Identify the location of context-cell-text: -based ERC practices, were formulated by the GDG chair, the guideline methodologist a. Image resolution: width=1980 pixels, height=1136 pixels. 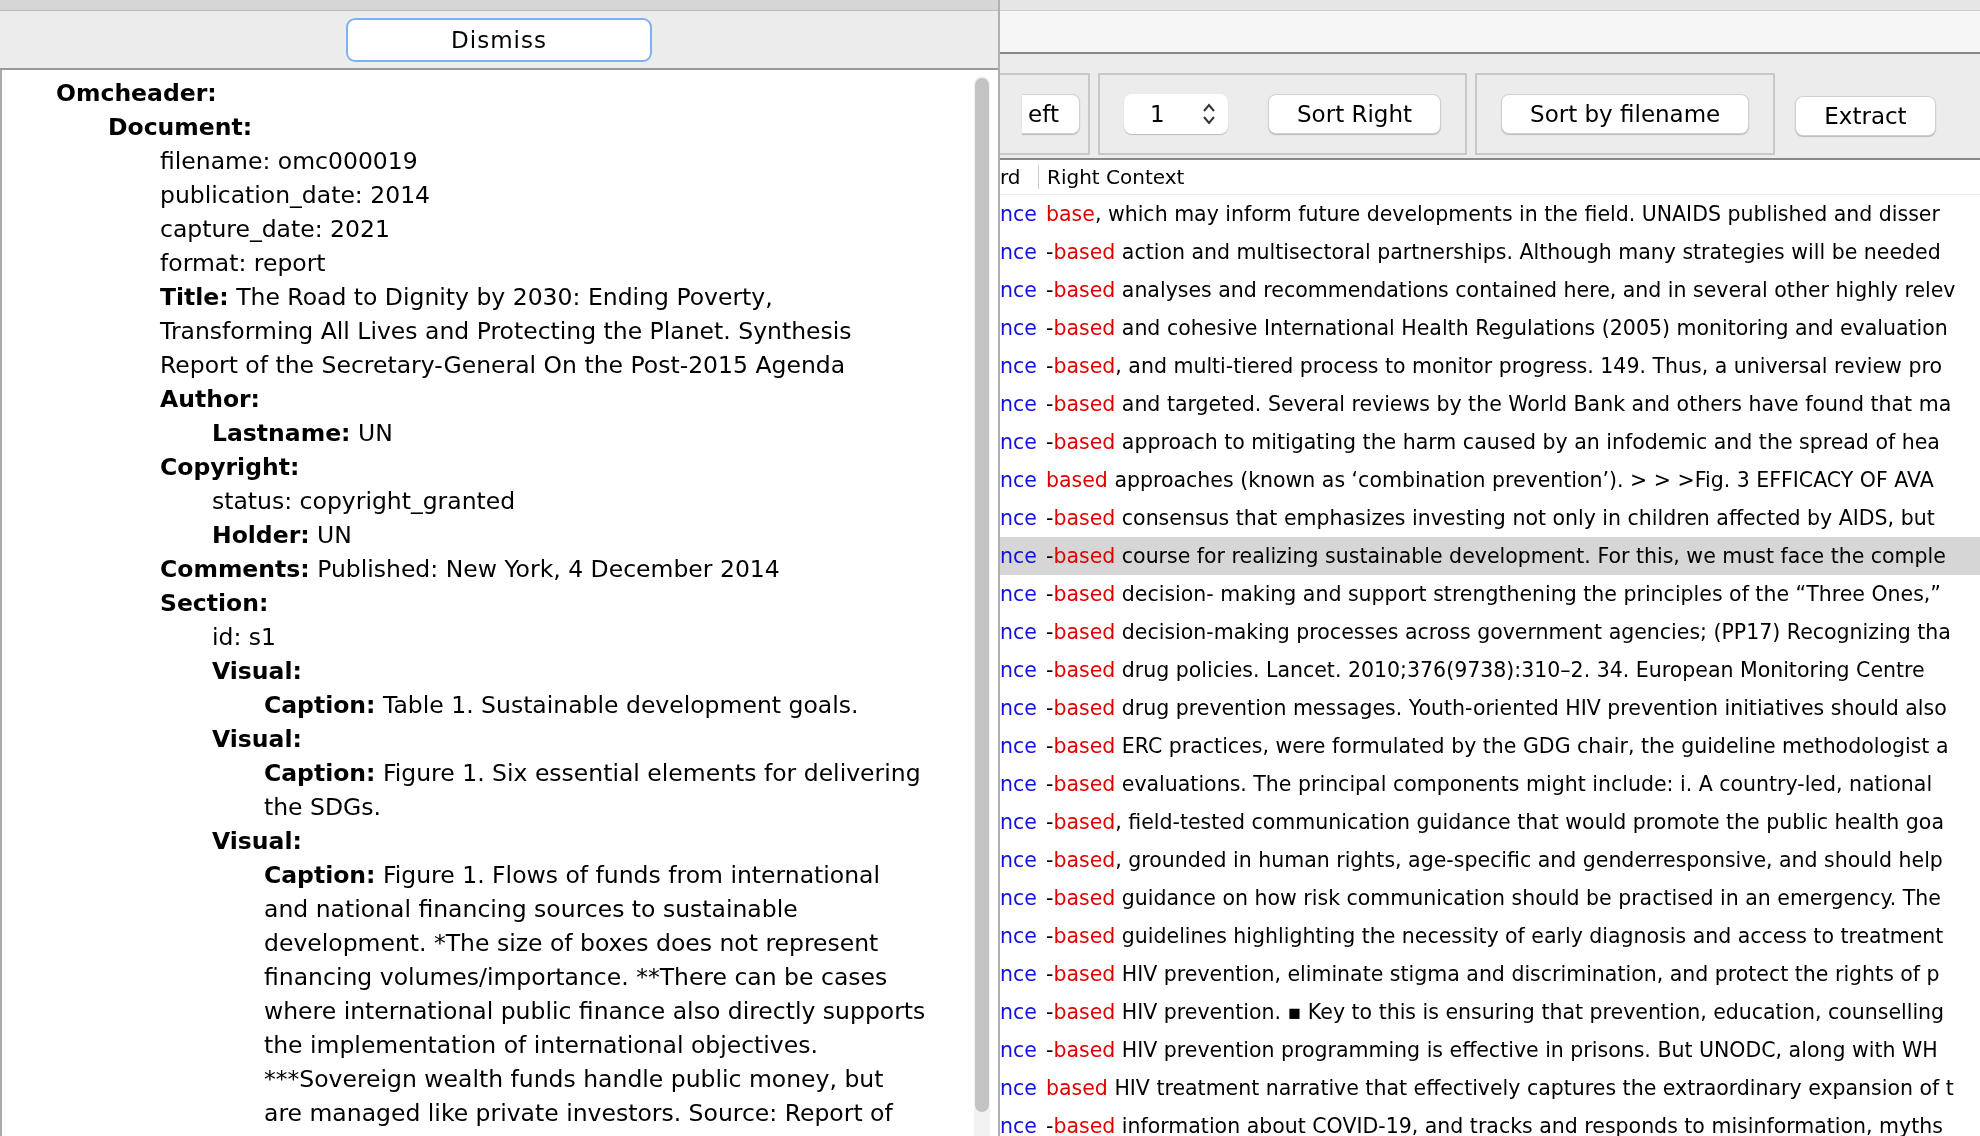
(1497, 746).